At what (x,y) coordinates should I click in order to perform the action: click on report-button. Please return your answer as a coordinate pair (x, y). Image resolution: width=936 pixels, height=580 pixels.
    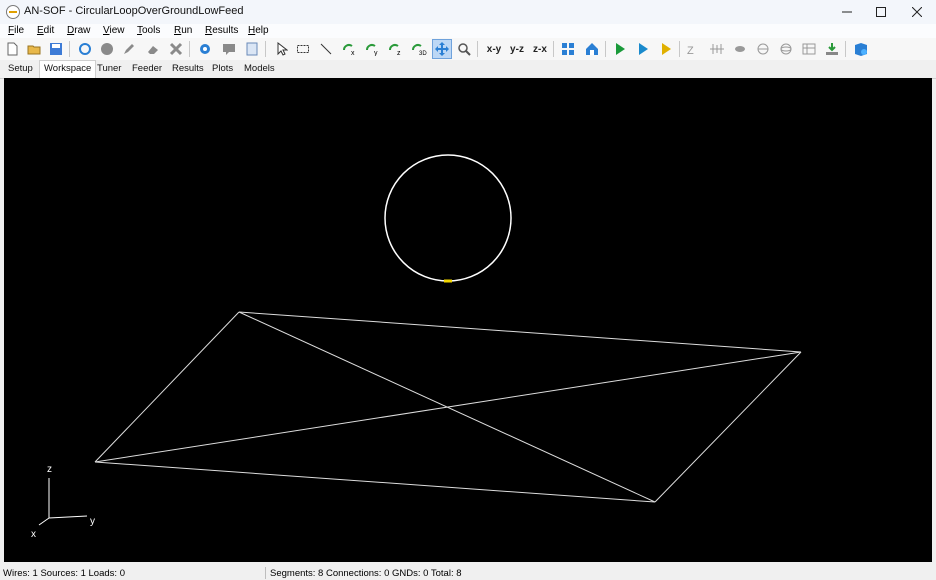
    Looking at the image, I should click on (252, 49).